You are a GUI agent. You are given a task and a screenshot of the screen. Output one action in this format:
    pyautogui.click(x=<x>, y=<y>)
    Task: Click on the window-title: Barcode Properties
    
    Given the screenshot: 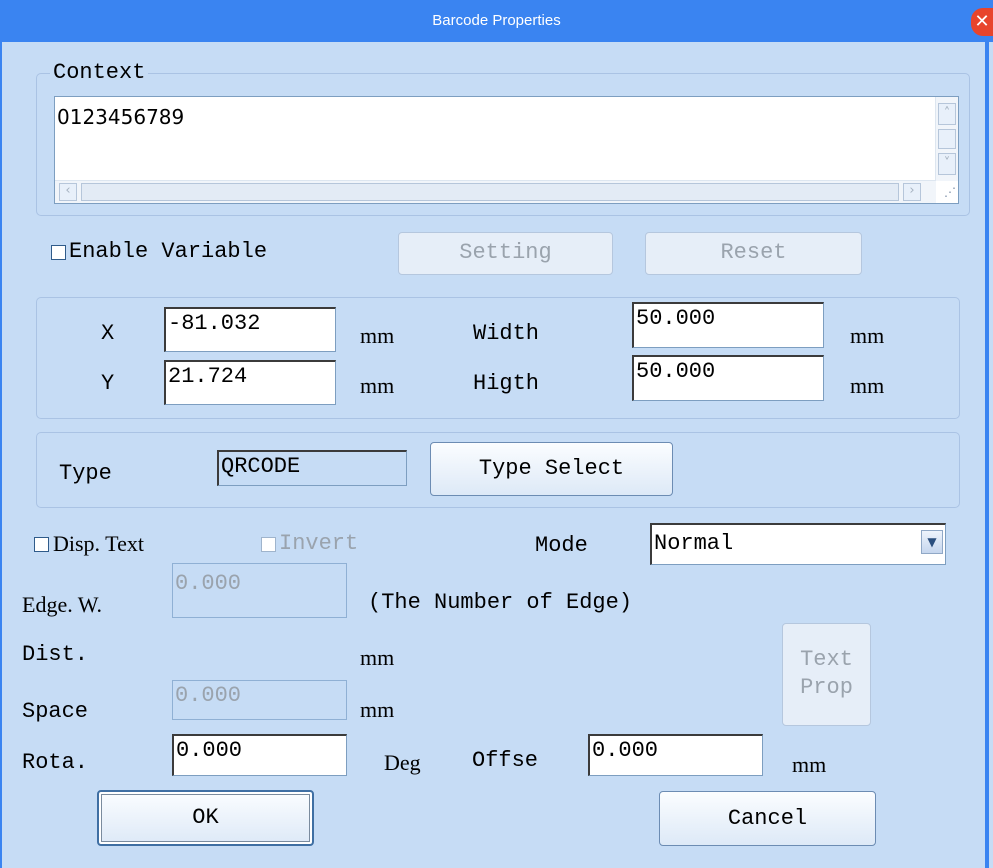 What is the action you would take?
    pyautogui.click(x=496, y=20)
    